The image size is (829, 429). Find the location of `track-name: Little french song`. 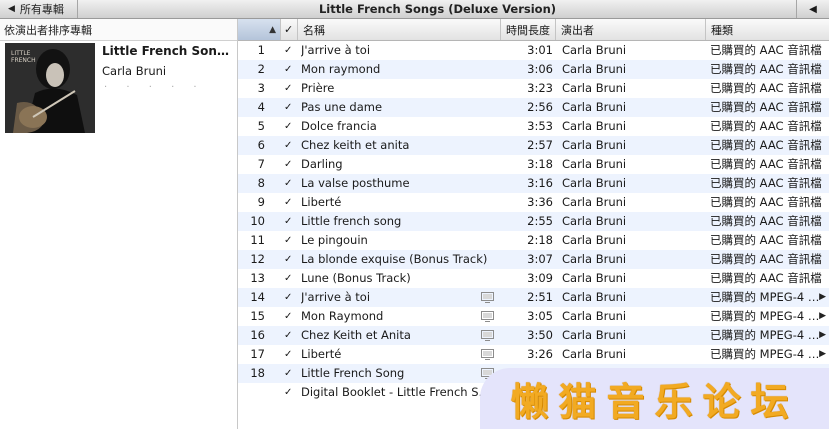

track-name: Little french song is located at coordinates (351, 221).